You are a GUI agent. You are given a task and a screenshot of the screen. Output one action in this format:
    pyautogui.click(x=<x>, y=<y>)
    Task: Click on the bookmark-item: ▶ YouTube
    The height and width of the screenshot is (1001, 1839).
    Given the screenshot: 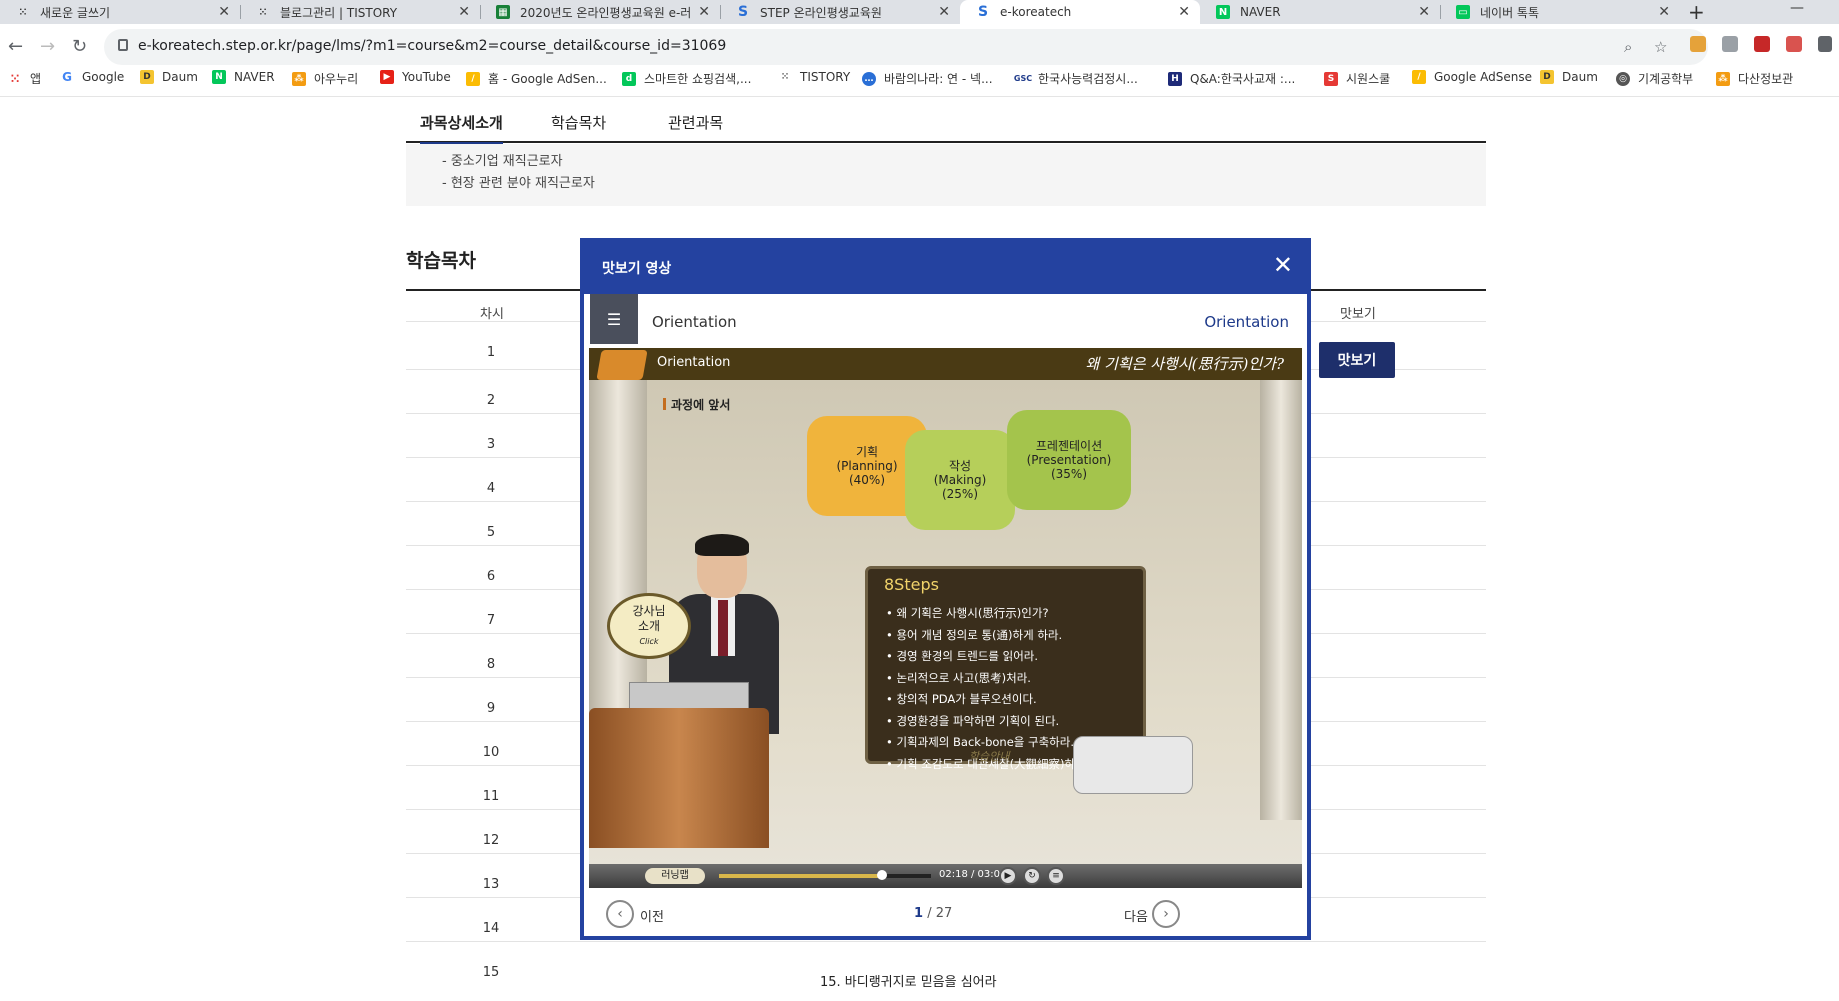 What is the action you would take?
    pyautogui.click(x=415, y=77)
    